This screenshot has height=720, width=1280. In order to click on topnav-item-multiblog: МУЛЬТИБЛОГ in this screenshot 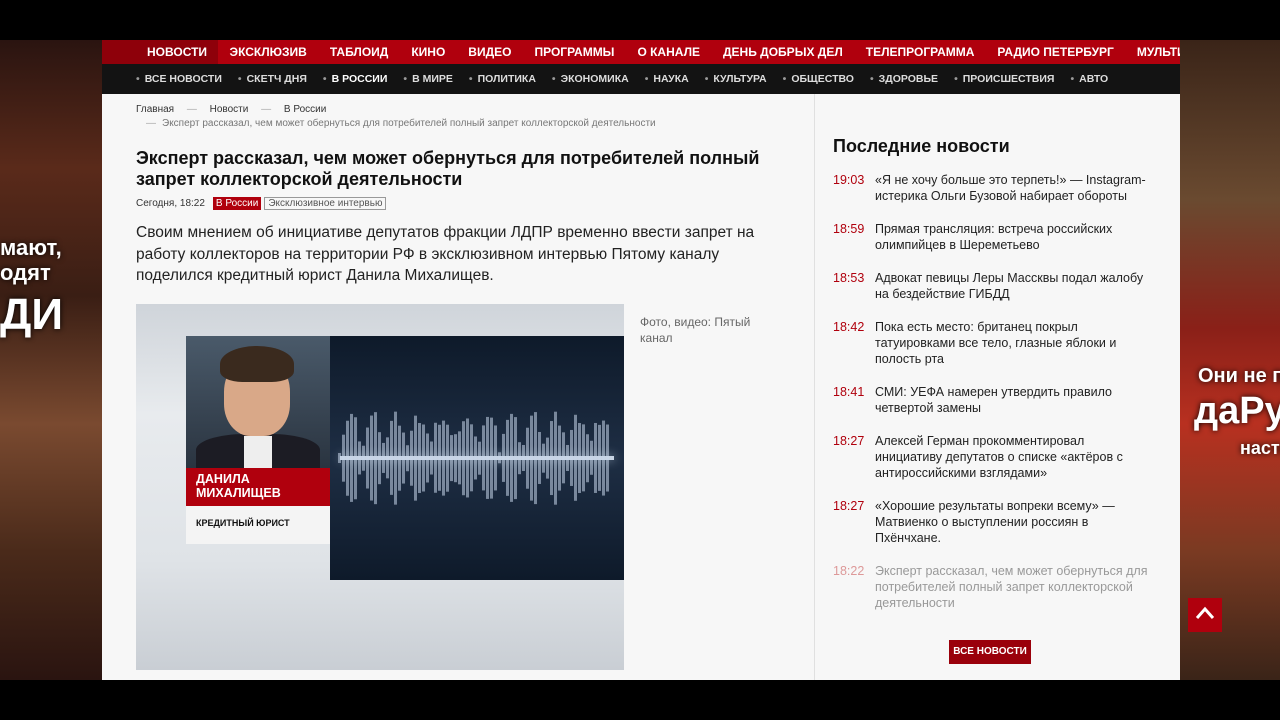, I will do `click(1152, 52)`.